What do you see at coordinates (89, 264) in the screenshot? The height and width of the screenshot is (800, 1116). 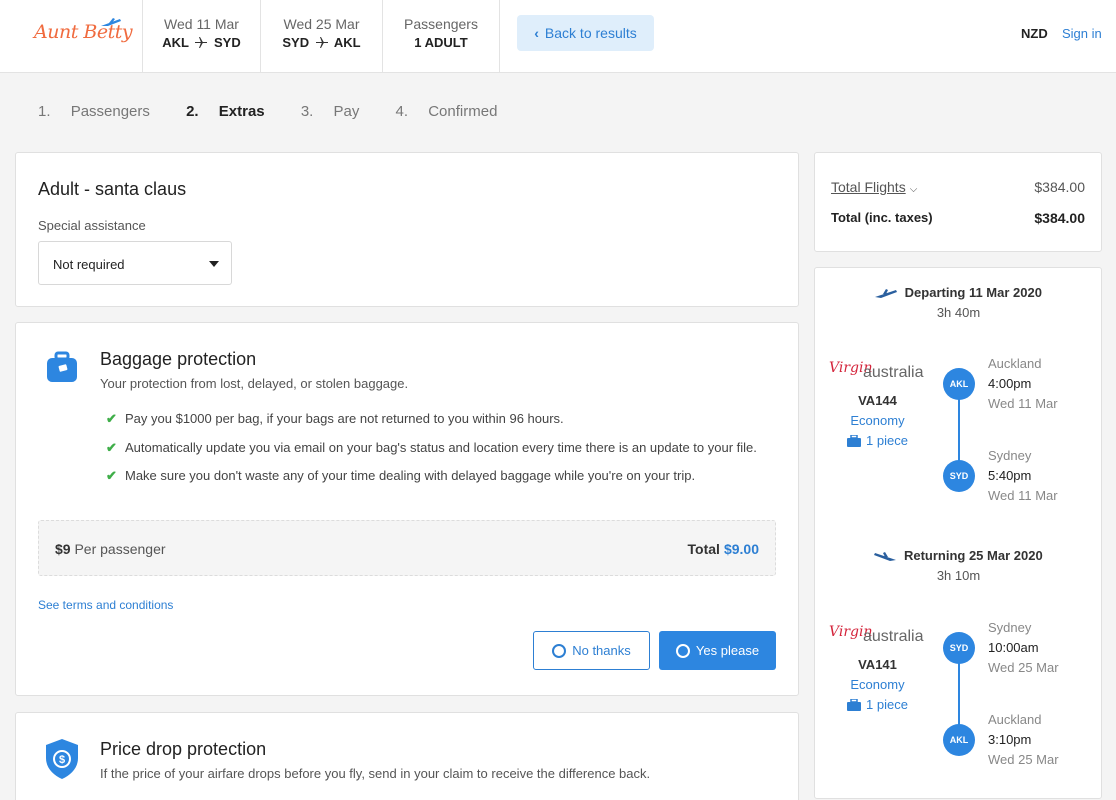 I see `special-assistance-value: Not required` at bounding box center [89, 264].